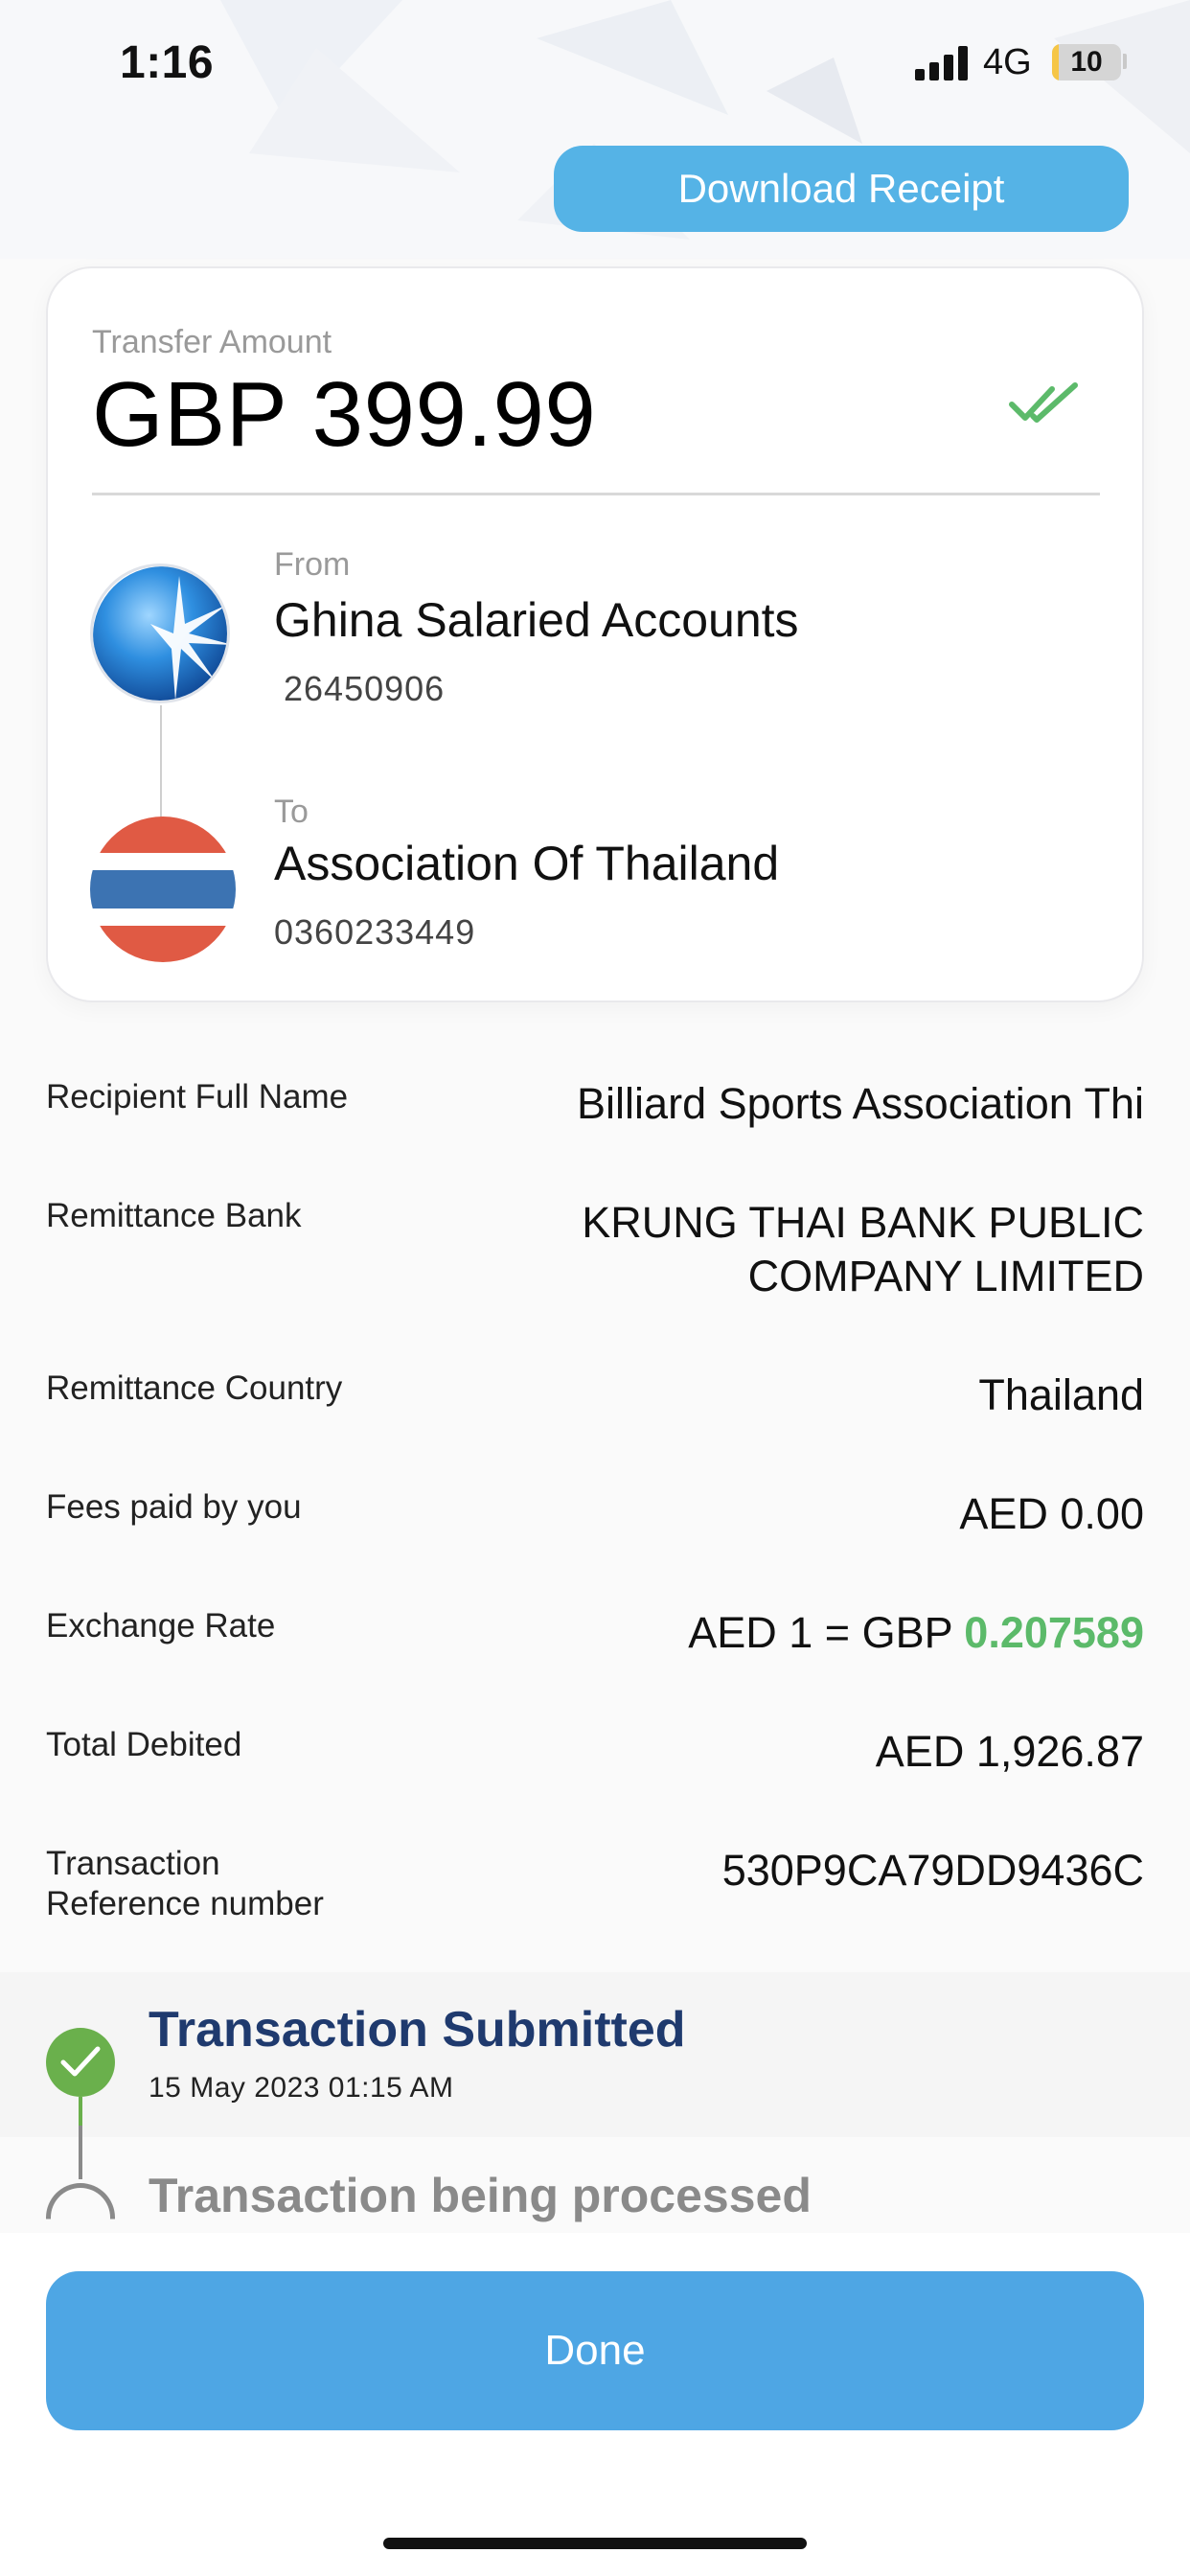 The image size is (1190, 2576). I want to click on sender-account-number: 26450906, so click(365, 688).